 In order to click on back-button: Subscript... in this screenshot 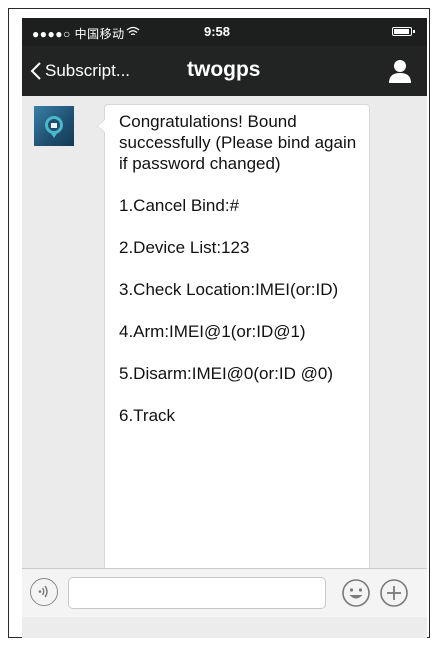, I will do `click(80, 71)`.